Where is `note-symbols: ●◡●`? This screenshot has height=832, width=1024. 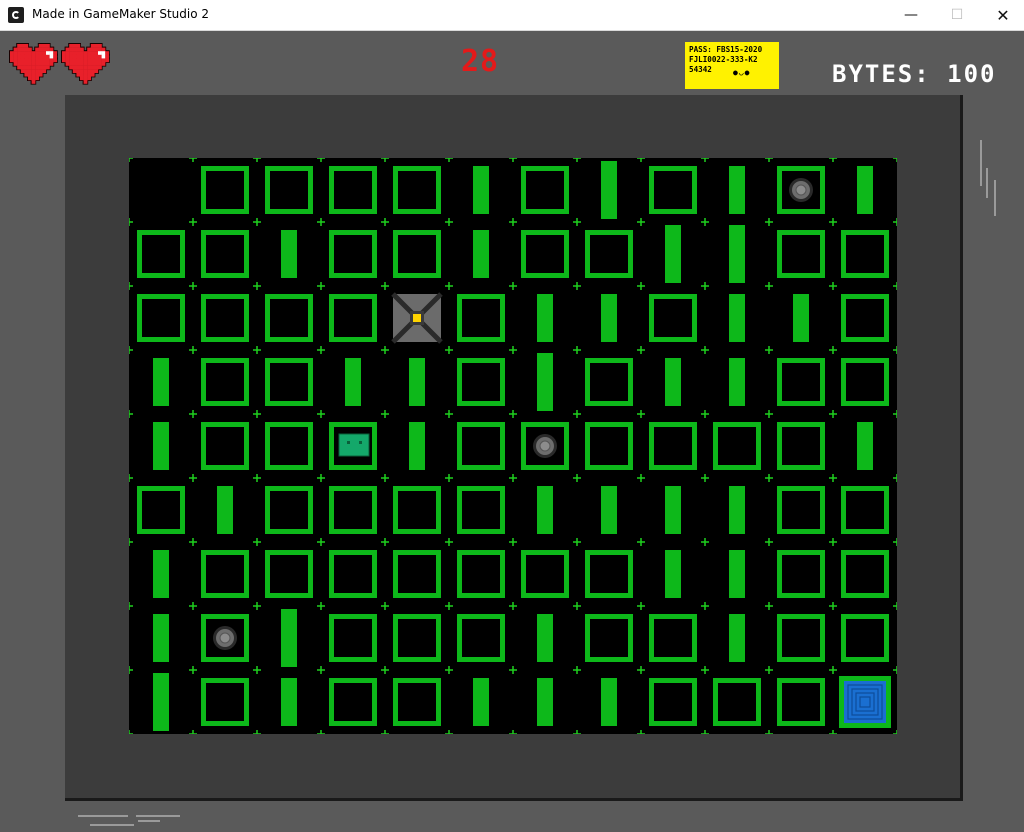 note-symbols: ●◡● is located at coordinates (742, 72).